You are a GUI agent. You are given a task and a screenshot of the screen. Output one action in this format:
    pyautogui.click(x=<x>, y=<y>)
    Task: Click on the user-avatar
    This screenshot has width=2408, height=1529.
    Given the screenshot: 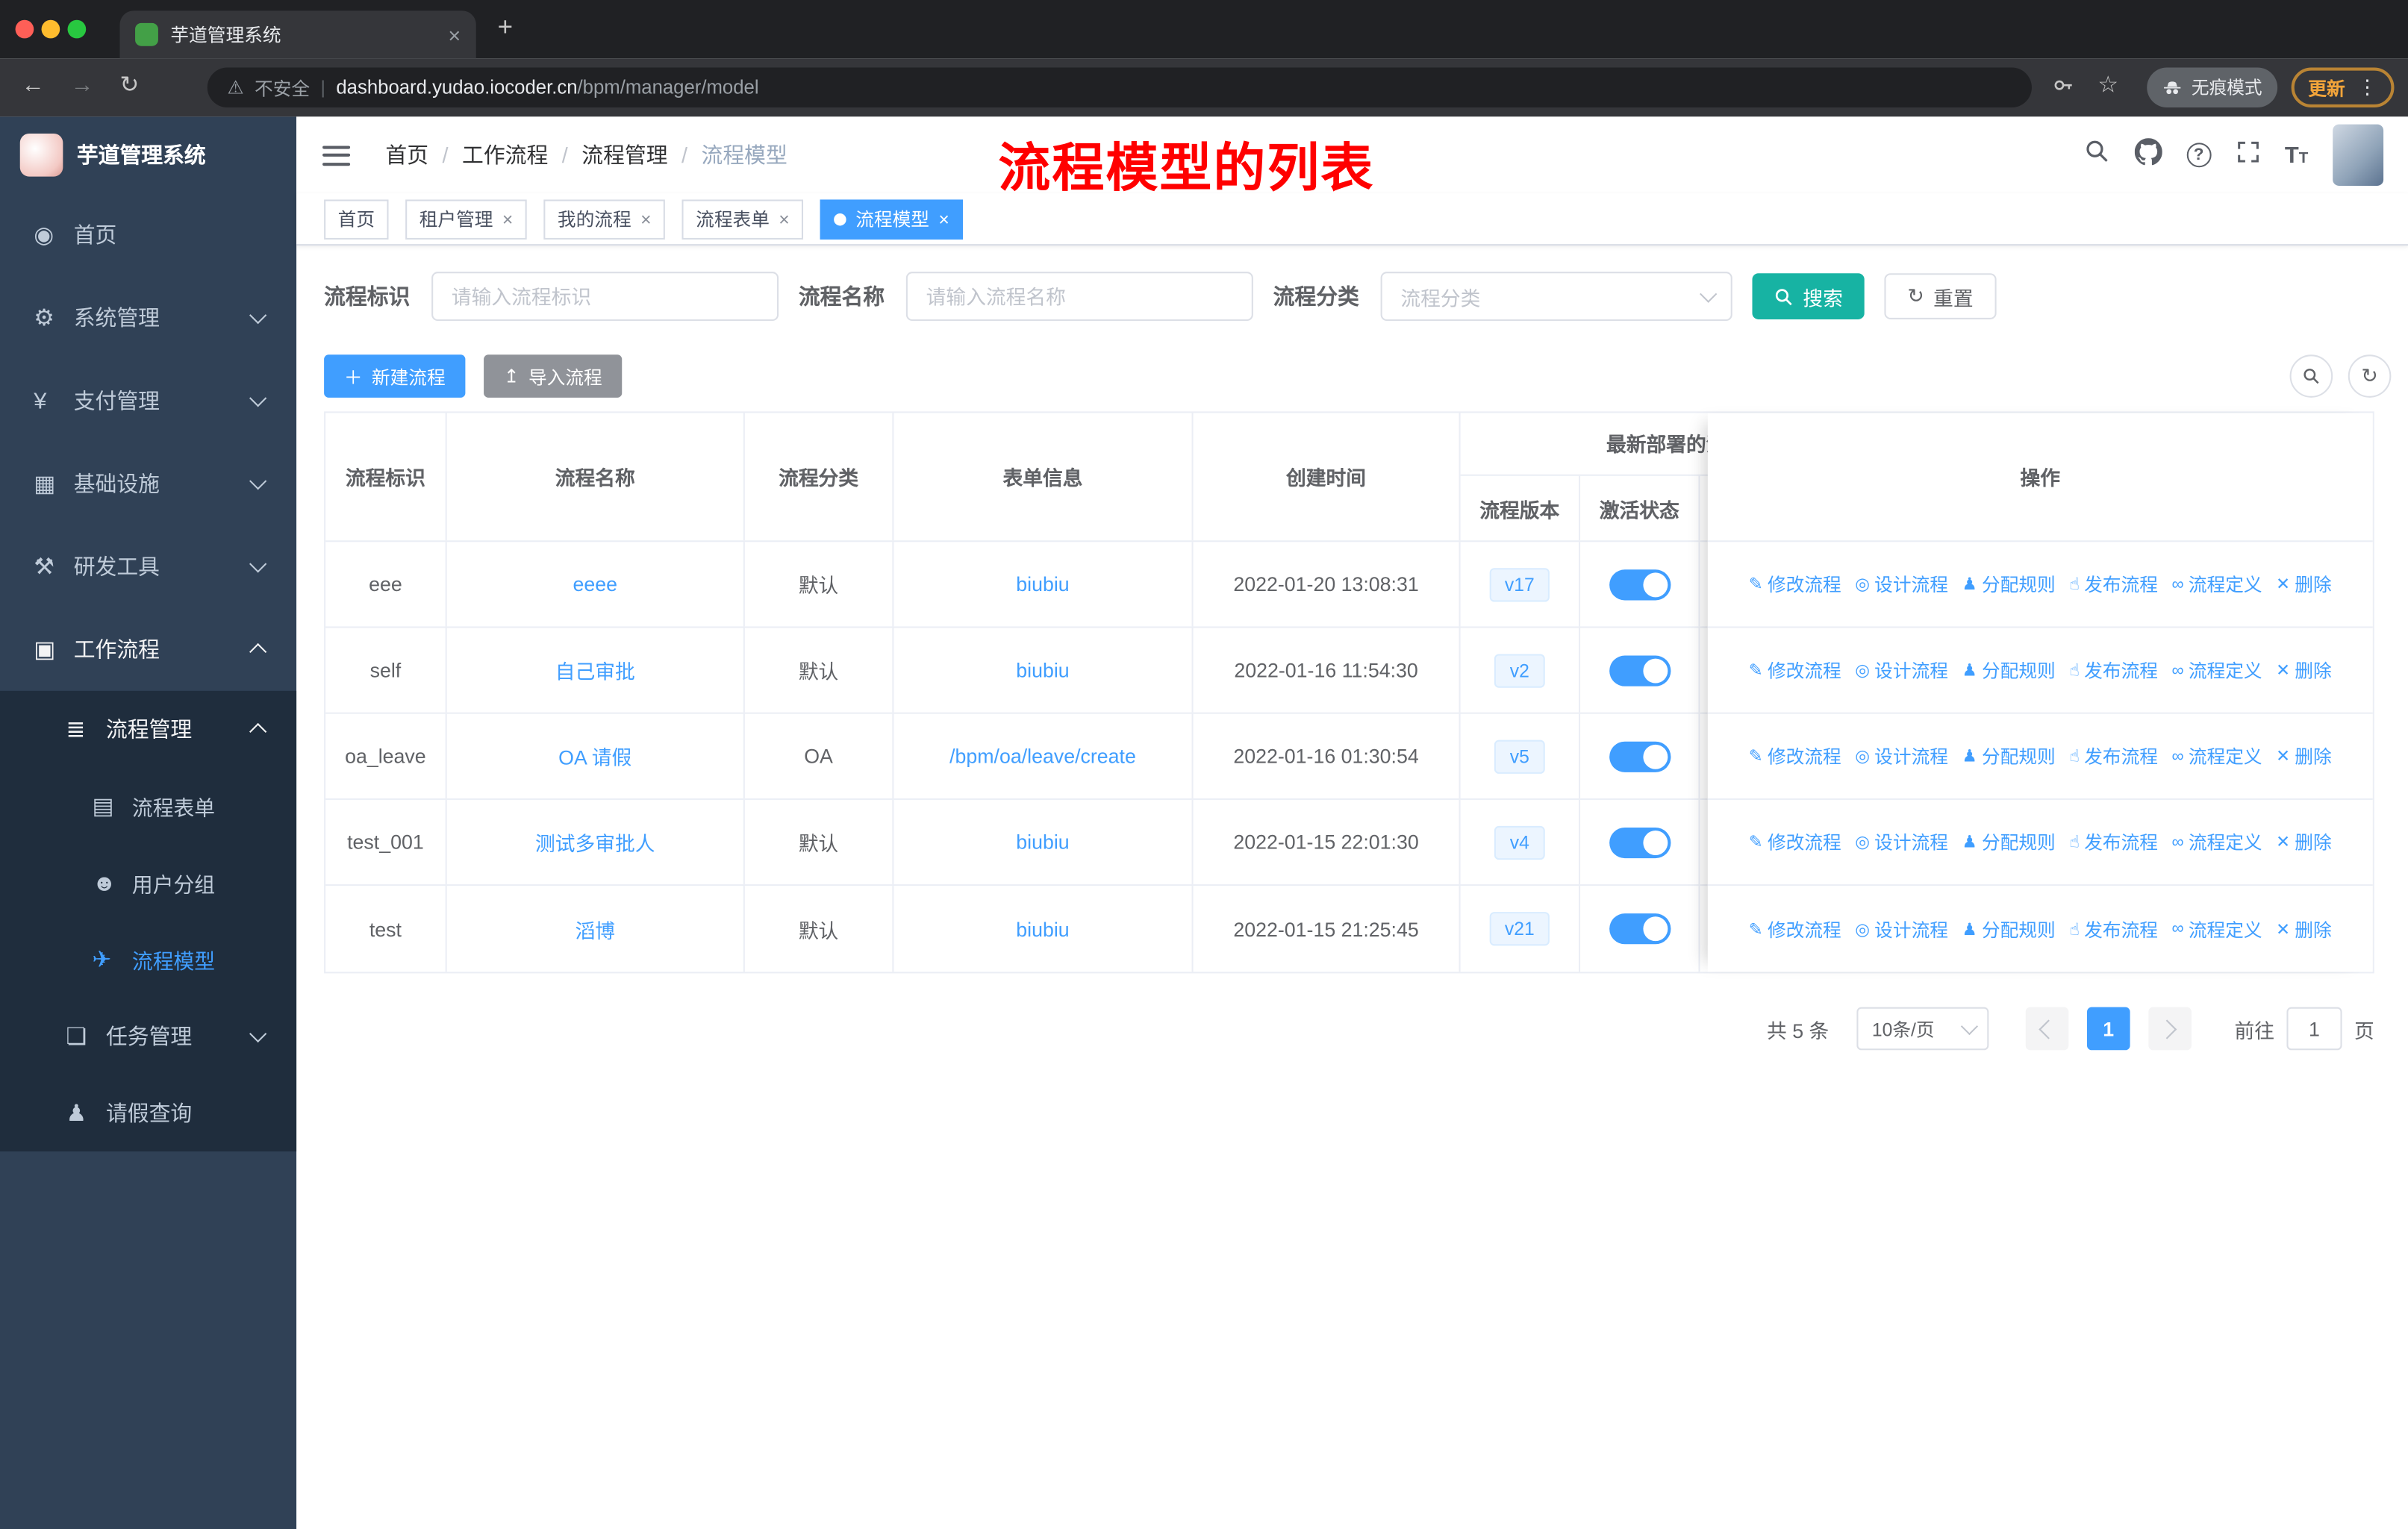 What is the action you would take?
    pyautogui.click(x=2358, y=155)
    